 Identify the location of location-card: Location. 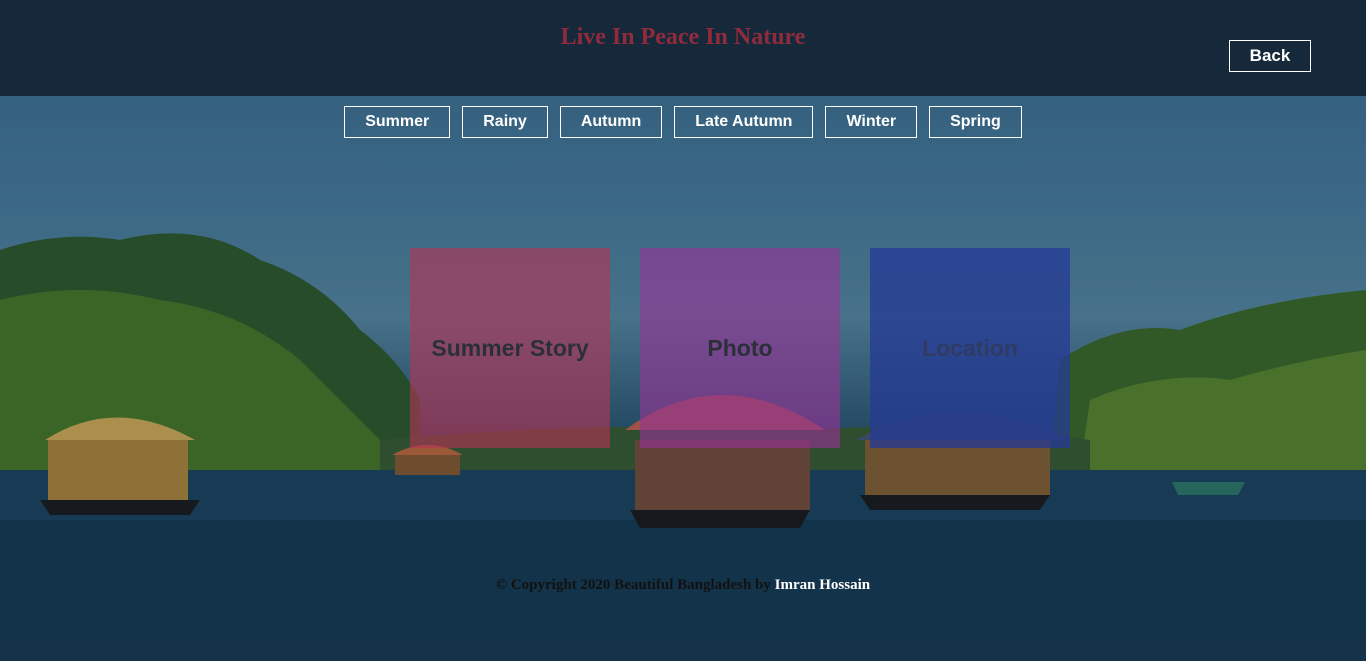
(970, 348).